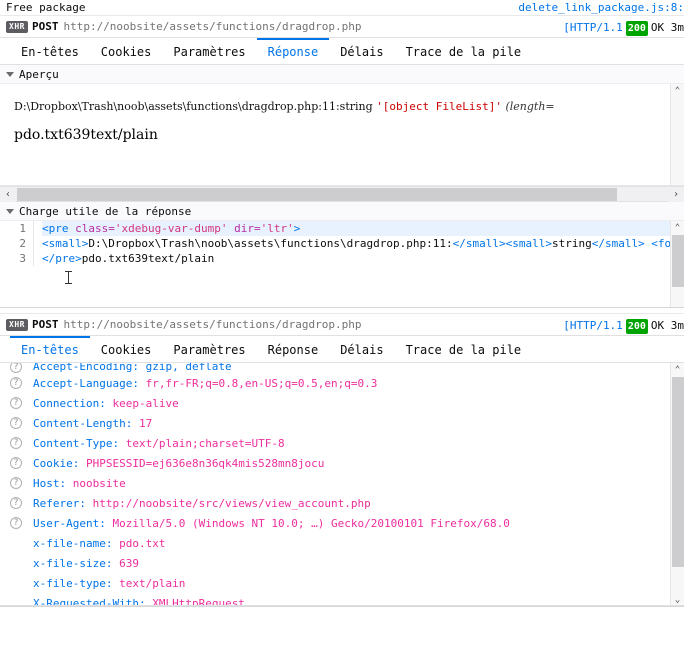 The height and width of the screenshot is (656, 684). Describe the element at coordinates (293, 51) in the screenshot. I see `tab-reponse-top: Réponse` at that location.